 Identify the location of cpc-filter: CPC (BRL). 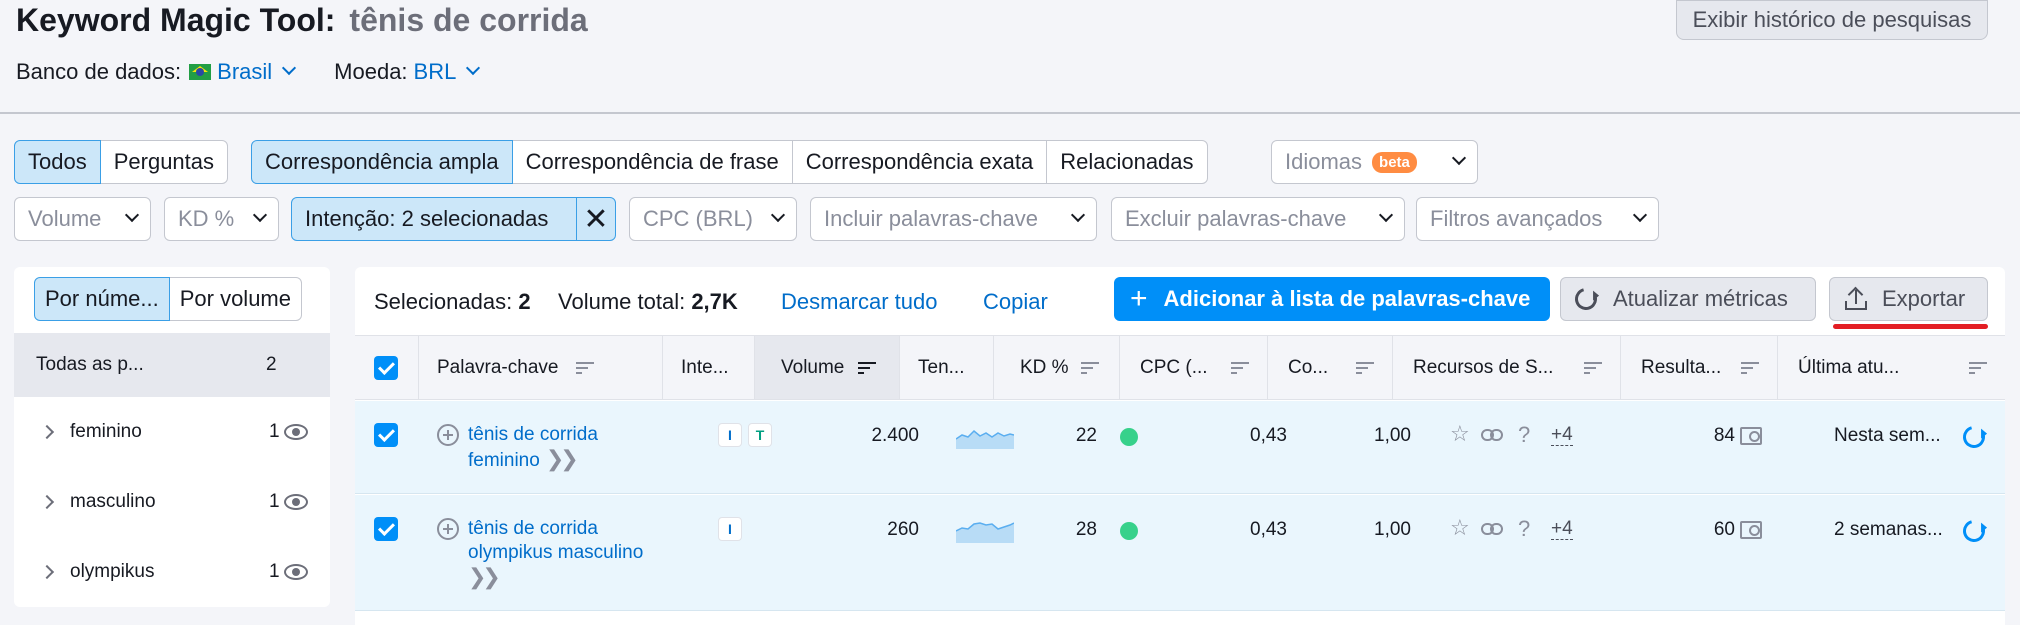
(713, 219).